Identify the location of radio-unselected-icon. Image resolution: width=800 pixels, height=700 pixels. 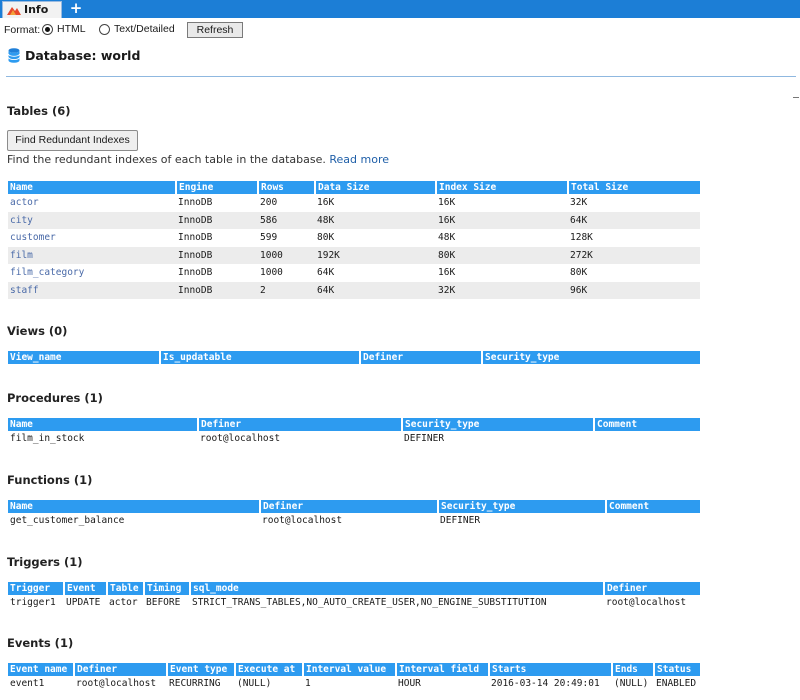
(104, 29).